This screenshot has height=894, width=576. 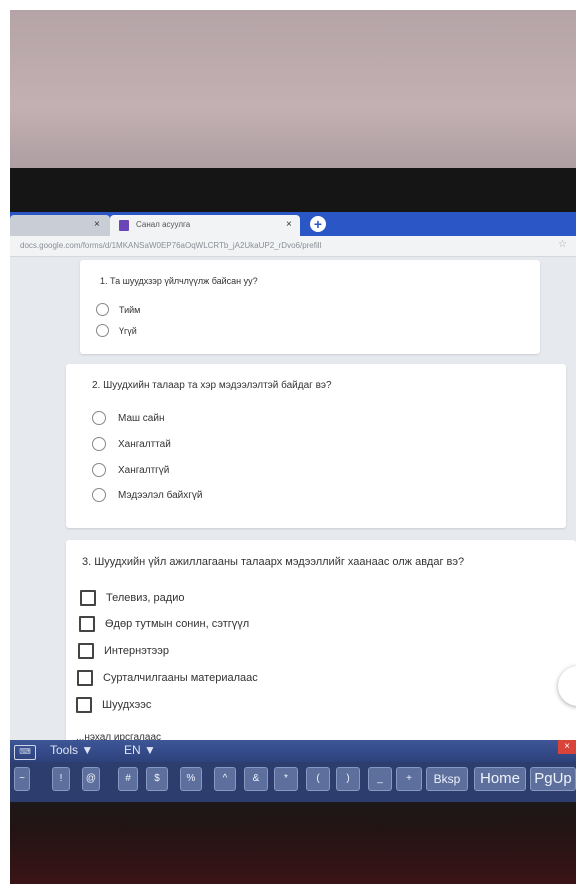 What do you see at coordinates (60, 225) in the screenshot?
I see `tab-previous: ×` at bounding box center [60, 225].